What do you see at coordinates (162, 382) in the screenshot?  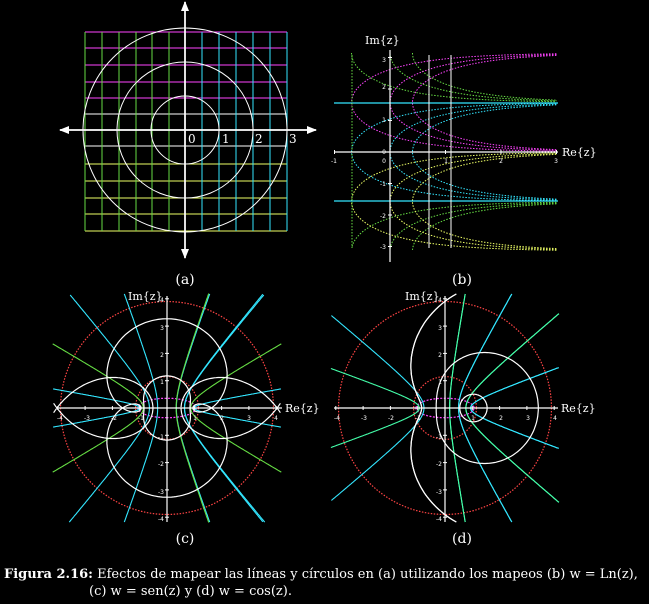 I see `panel-c-y-tick-1: 1` at bounding box center [162, 382].